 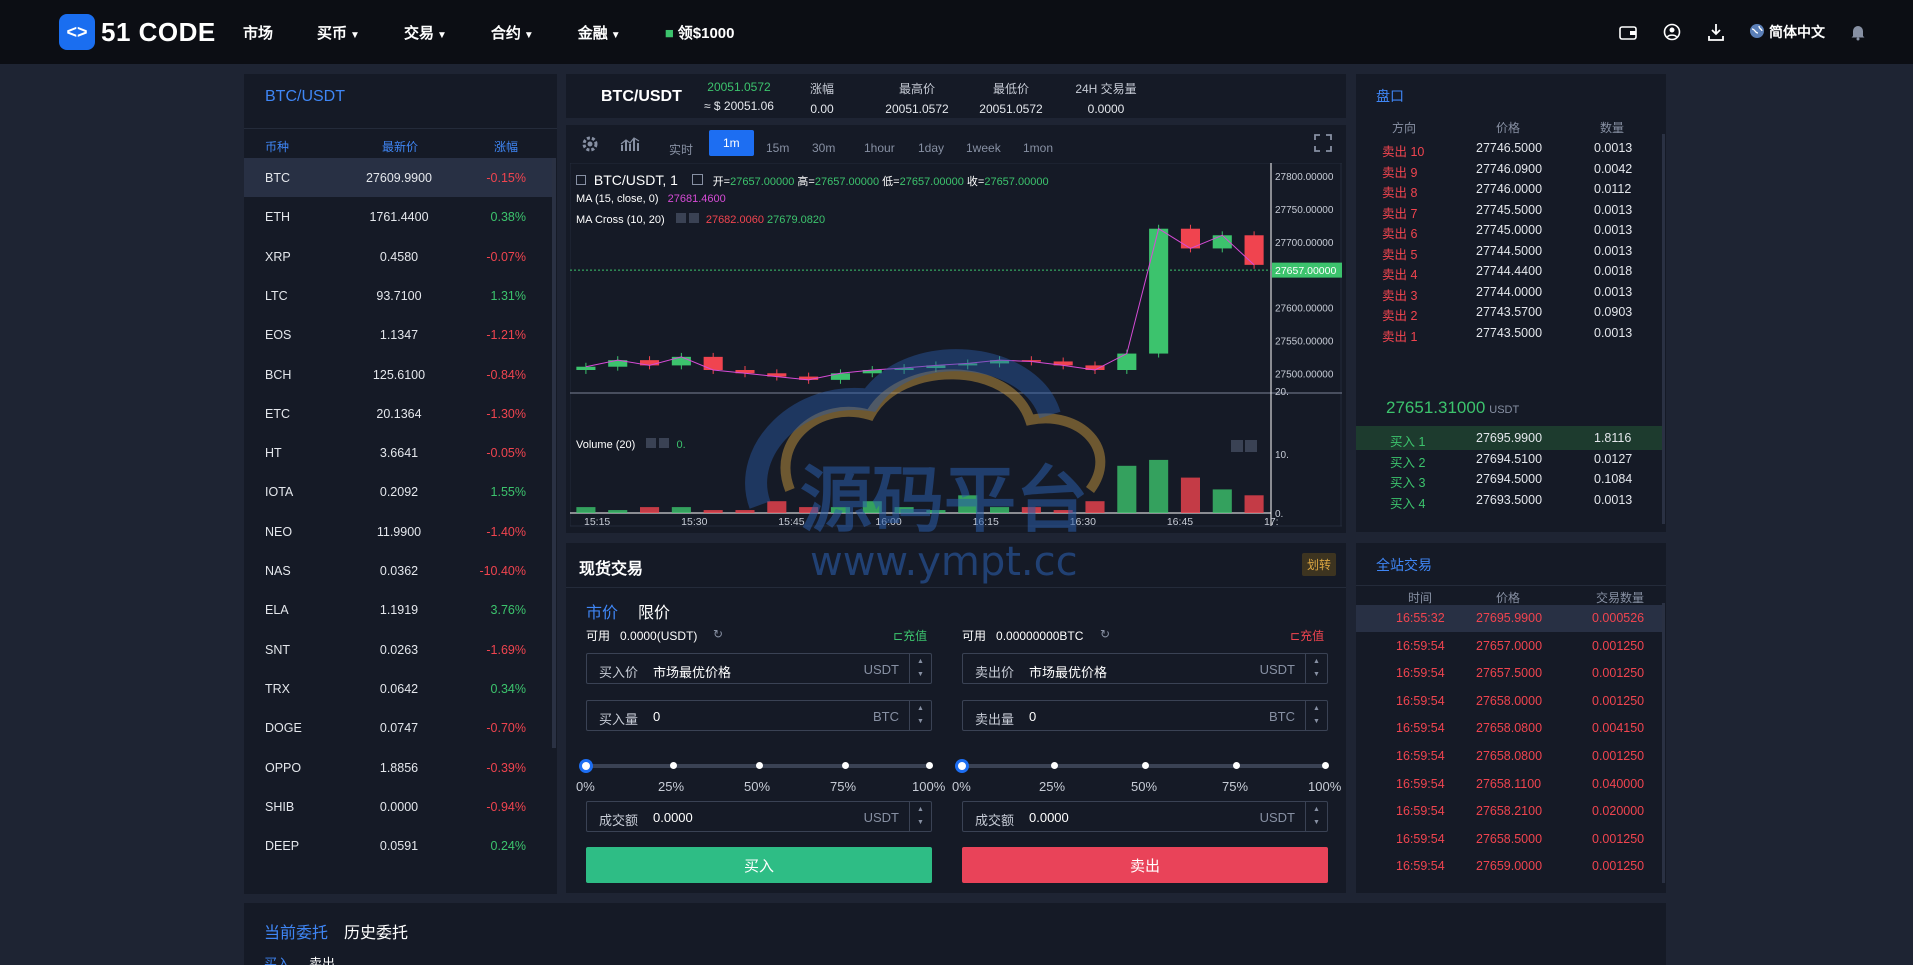 What do you see at coordinates (398, 609) in the screenshot?
I see `market-row-ela: ELA 1.1919 3.76%` at bounding box center [398, 609].